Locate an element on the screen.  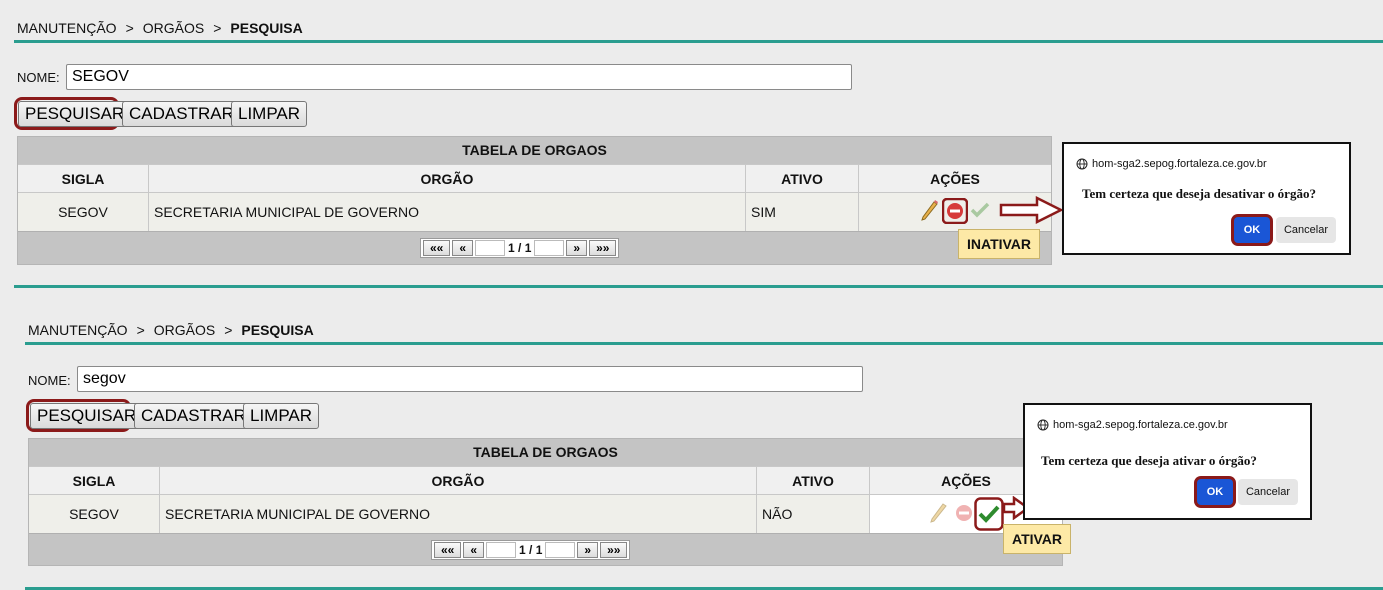
activate-tooltip: ATIVAR is located at coordinates (1037, 539).